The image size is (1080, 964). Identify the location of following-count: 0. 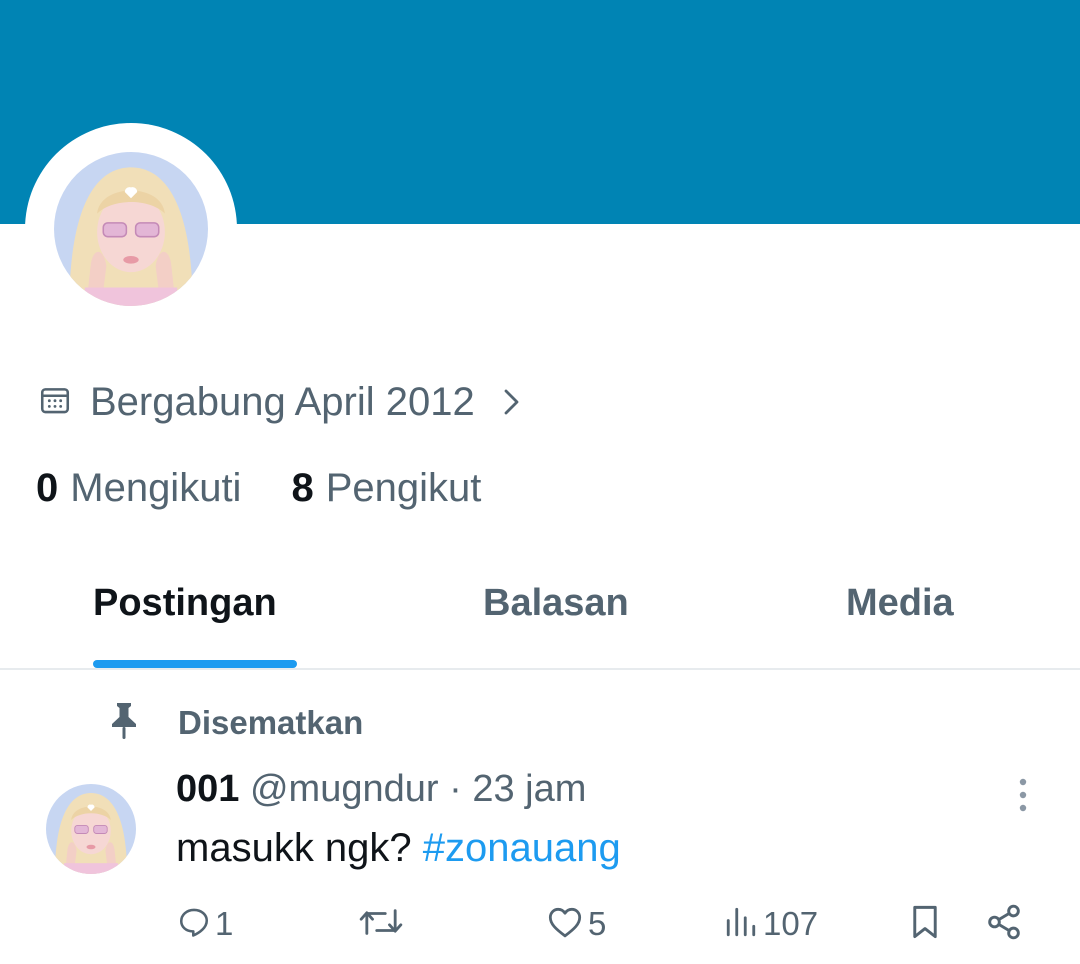
(47, 488).